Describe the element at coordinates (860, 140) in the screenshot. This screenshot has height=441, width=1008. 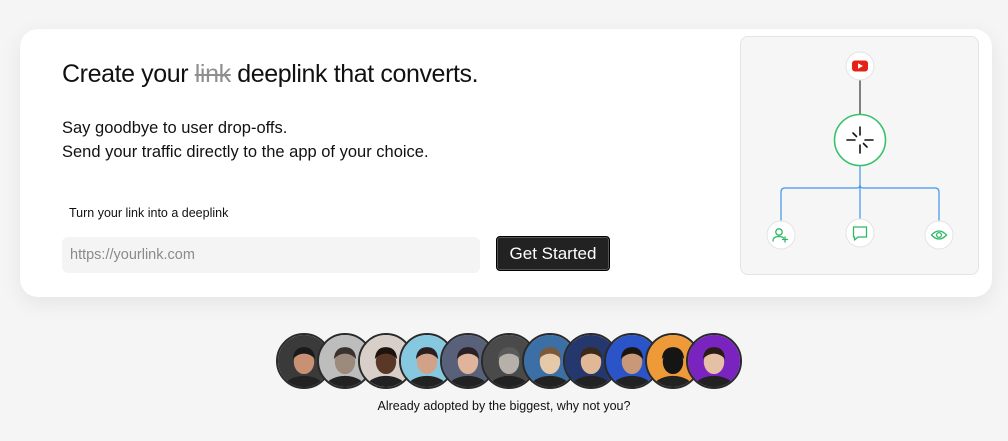
I see `deeplink-hub-node` at that location.